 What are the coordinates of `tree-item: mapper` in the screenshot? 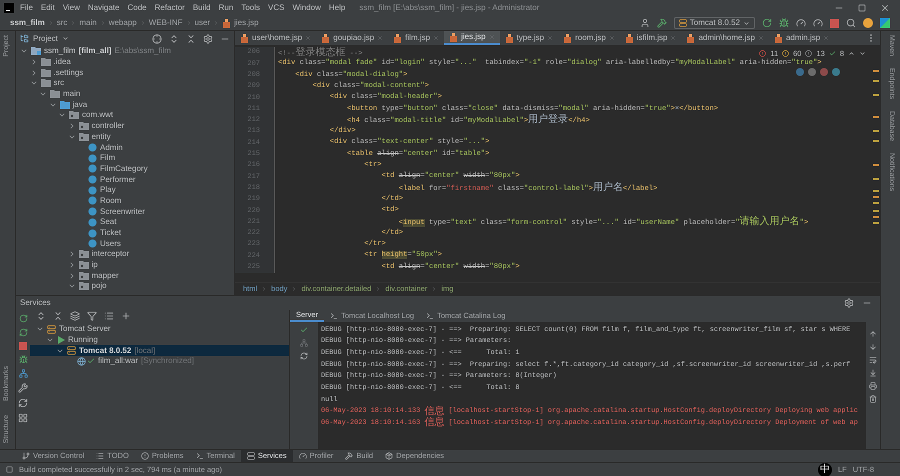 It's located at (105, 276).